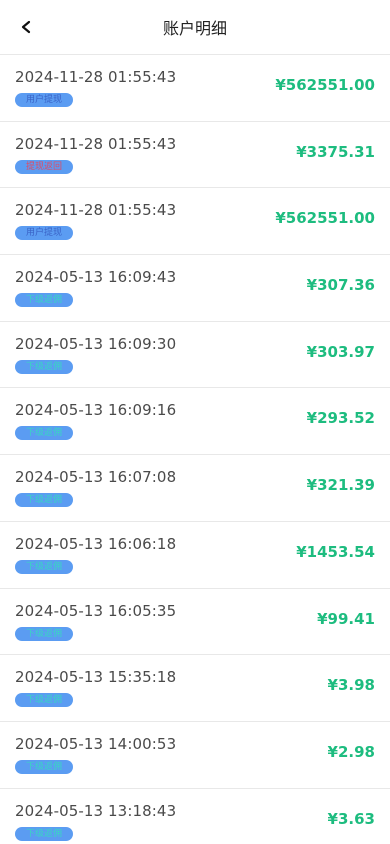  I want to click on record-time: 2024-05-13 15:35:18, so click(96, 677).